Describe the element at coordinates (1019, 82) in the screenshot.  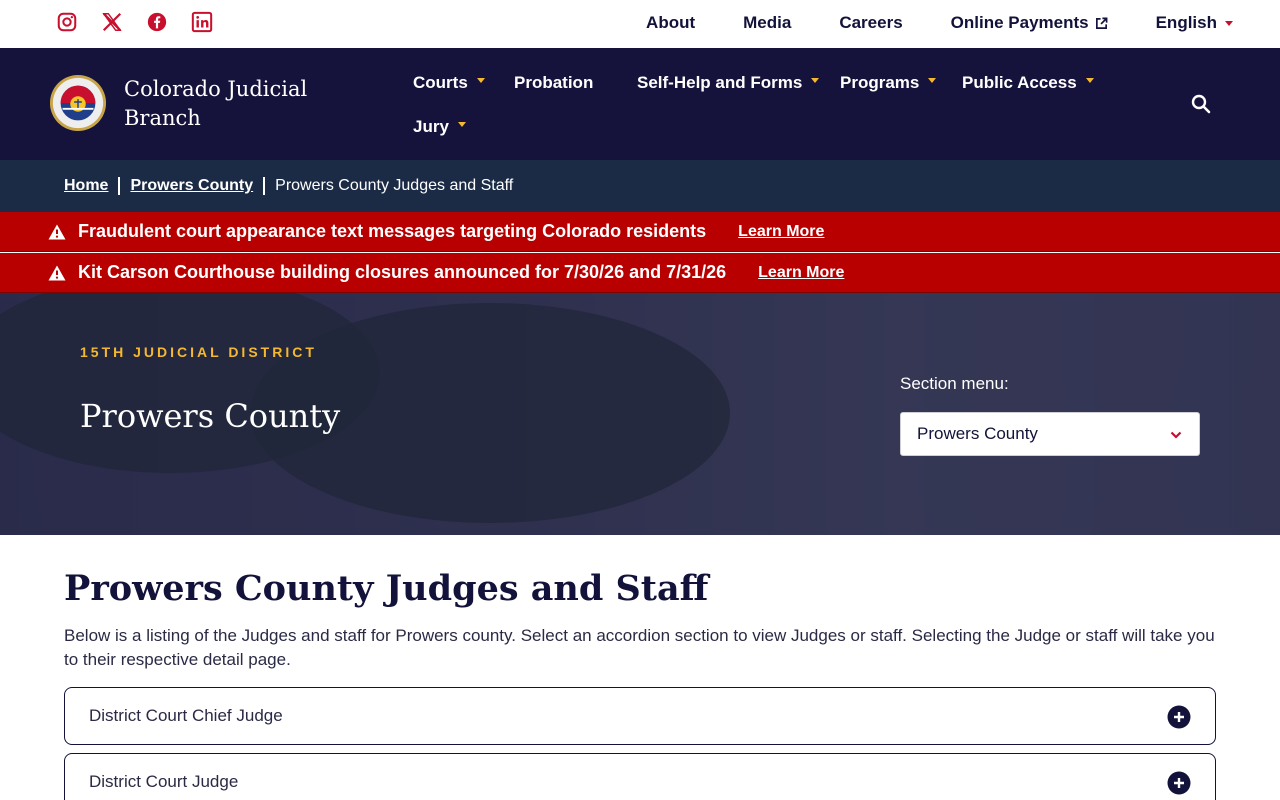
I see `nav-public-access-label: Public Access` at that location.